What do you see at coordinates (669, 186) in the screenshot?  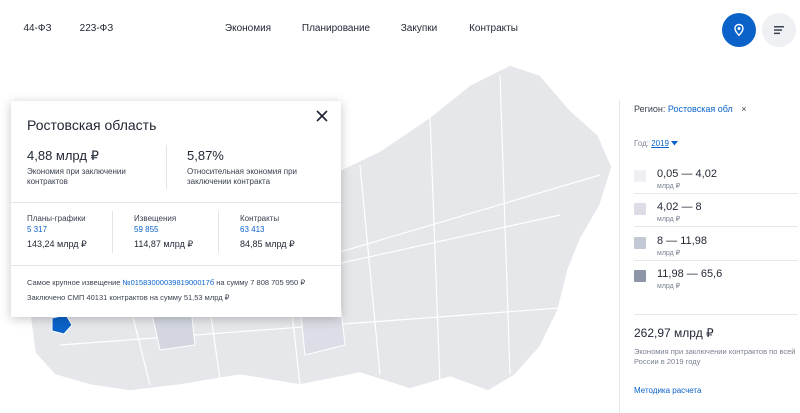 I see `legend-unit-1: млрд ₽` at bounding box center [669, 186].